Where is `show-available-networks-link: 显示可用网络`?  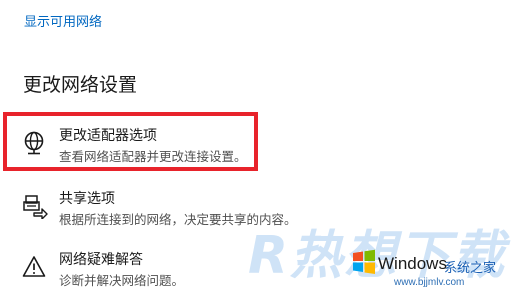 show-available-networks-link: 显示可用网络 is located at coordinates (63, 20).